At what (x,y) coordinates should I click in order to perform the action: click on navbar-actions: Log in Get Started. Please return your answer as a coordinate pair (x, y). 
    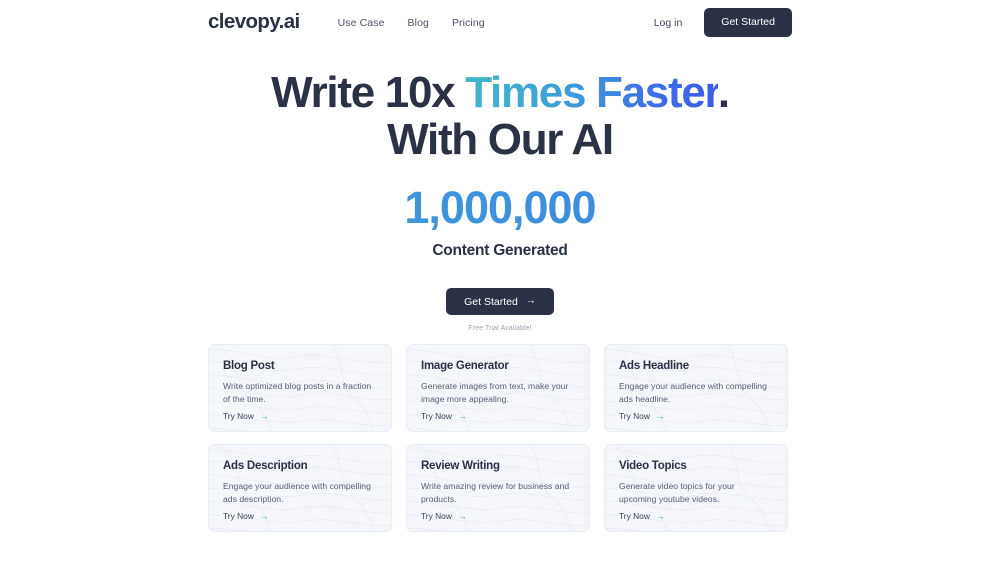
    Looking at the image, I should click on (723, 22).